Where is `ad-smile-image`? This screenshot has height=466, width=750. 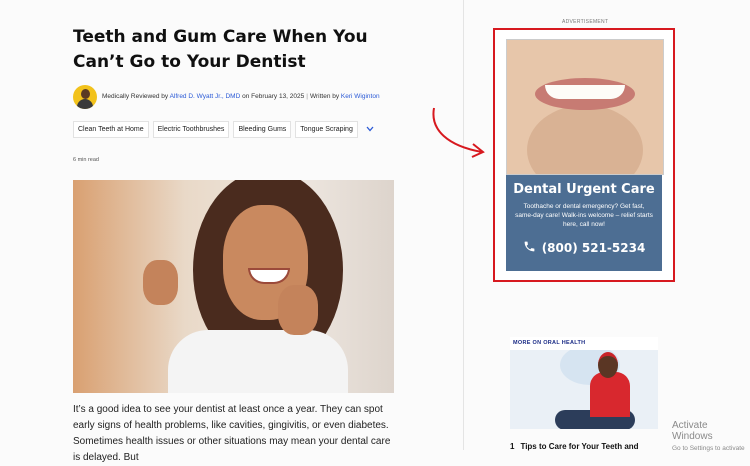 ad-smile-image is located at coordinates (585, 107).